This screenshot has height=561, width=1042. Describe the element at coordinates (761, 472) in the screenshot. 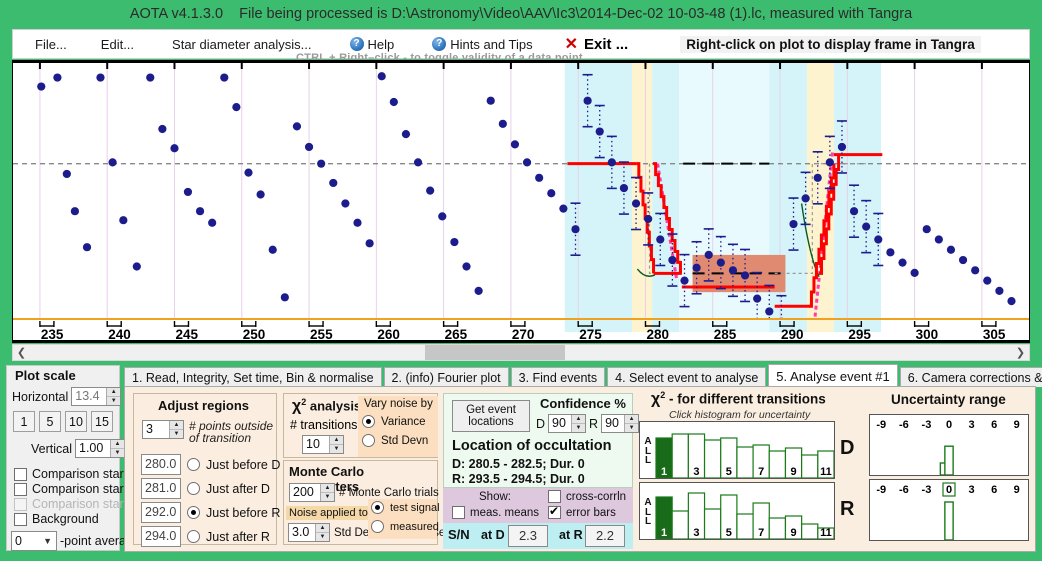

I see `svg-text: 7` at that location.